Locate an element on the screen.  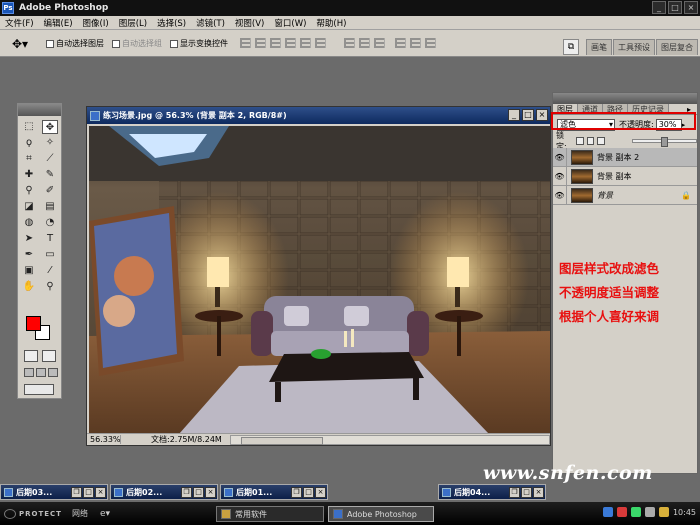
lock-position-icon is located at coordinates (601, 141).